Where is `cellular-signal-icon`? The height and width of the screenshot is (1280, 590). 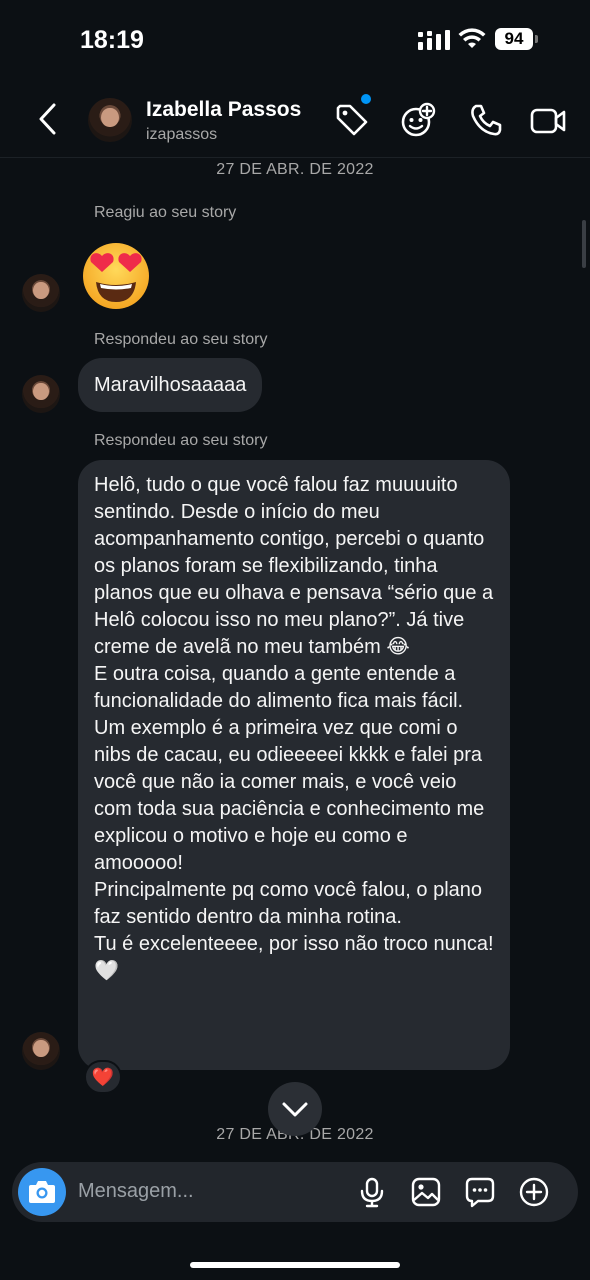
cellular-signal-icon is located at coordinates (434, 40).